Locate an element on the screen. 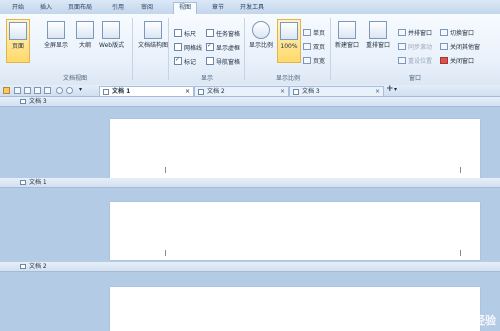  show-frames-checkbox: 显示虚框 is located at coordinates (223, 46).